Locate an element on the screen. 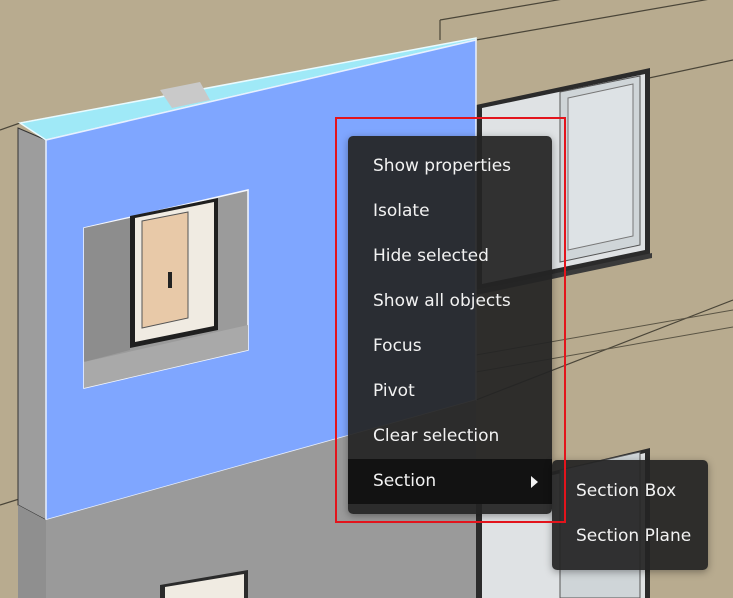  menu-item-section-box: Section Box is located at coordinates (630, 491).